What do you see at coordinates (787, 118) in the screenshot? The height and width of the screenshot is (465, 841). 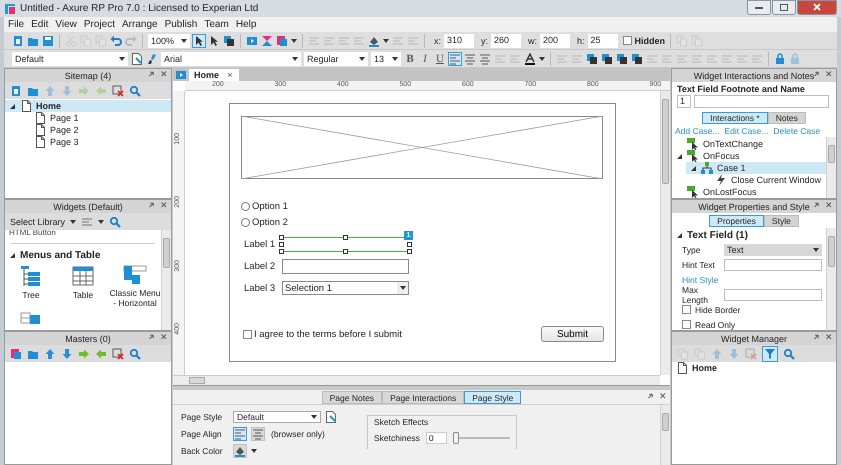 I see `tab: Notes` at bounding box center [787, 118].